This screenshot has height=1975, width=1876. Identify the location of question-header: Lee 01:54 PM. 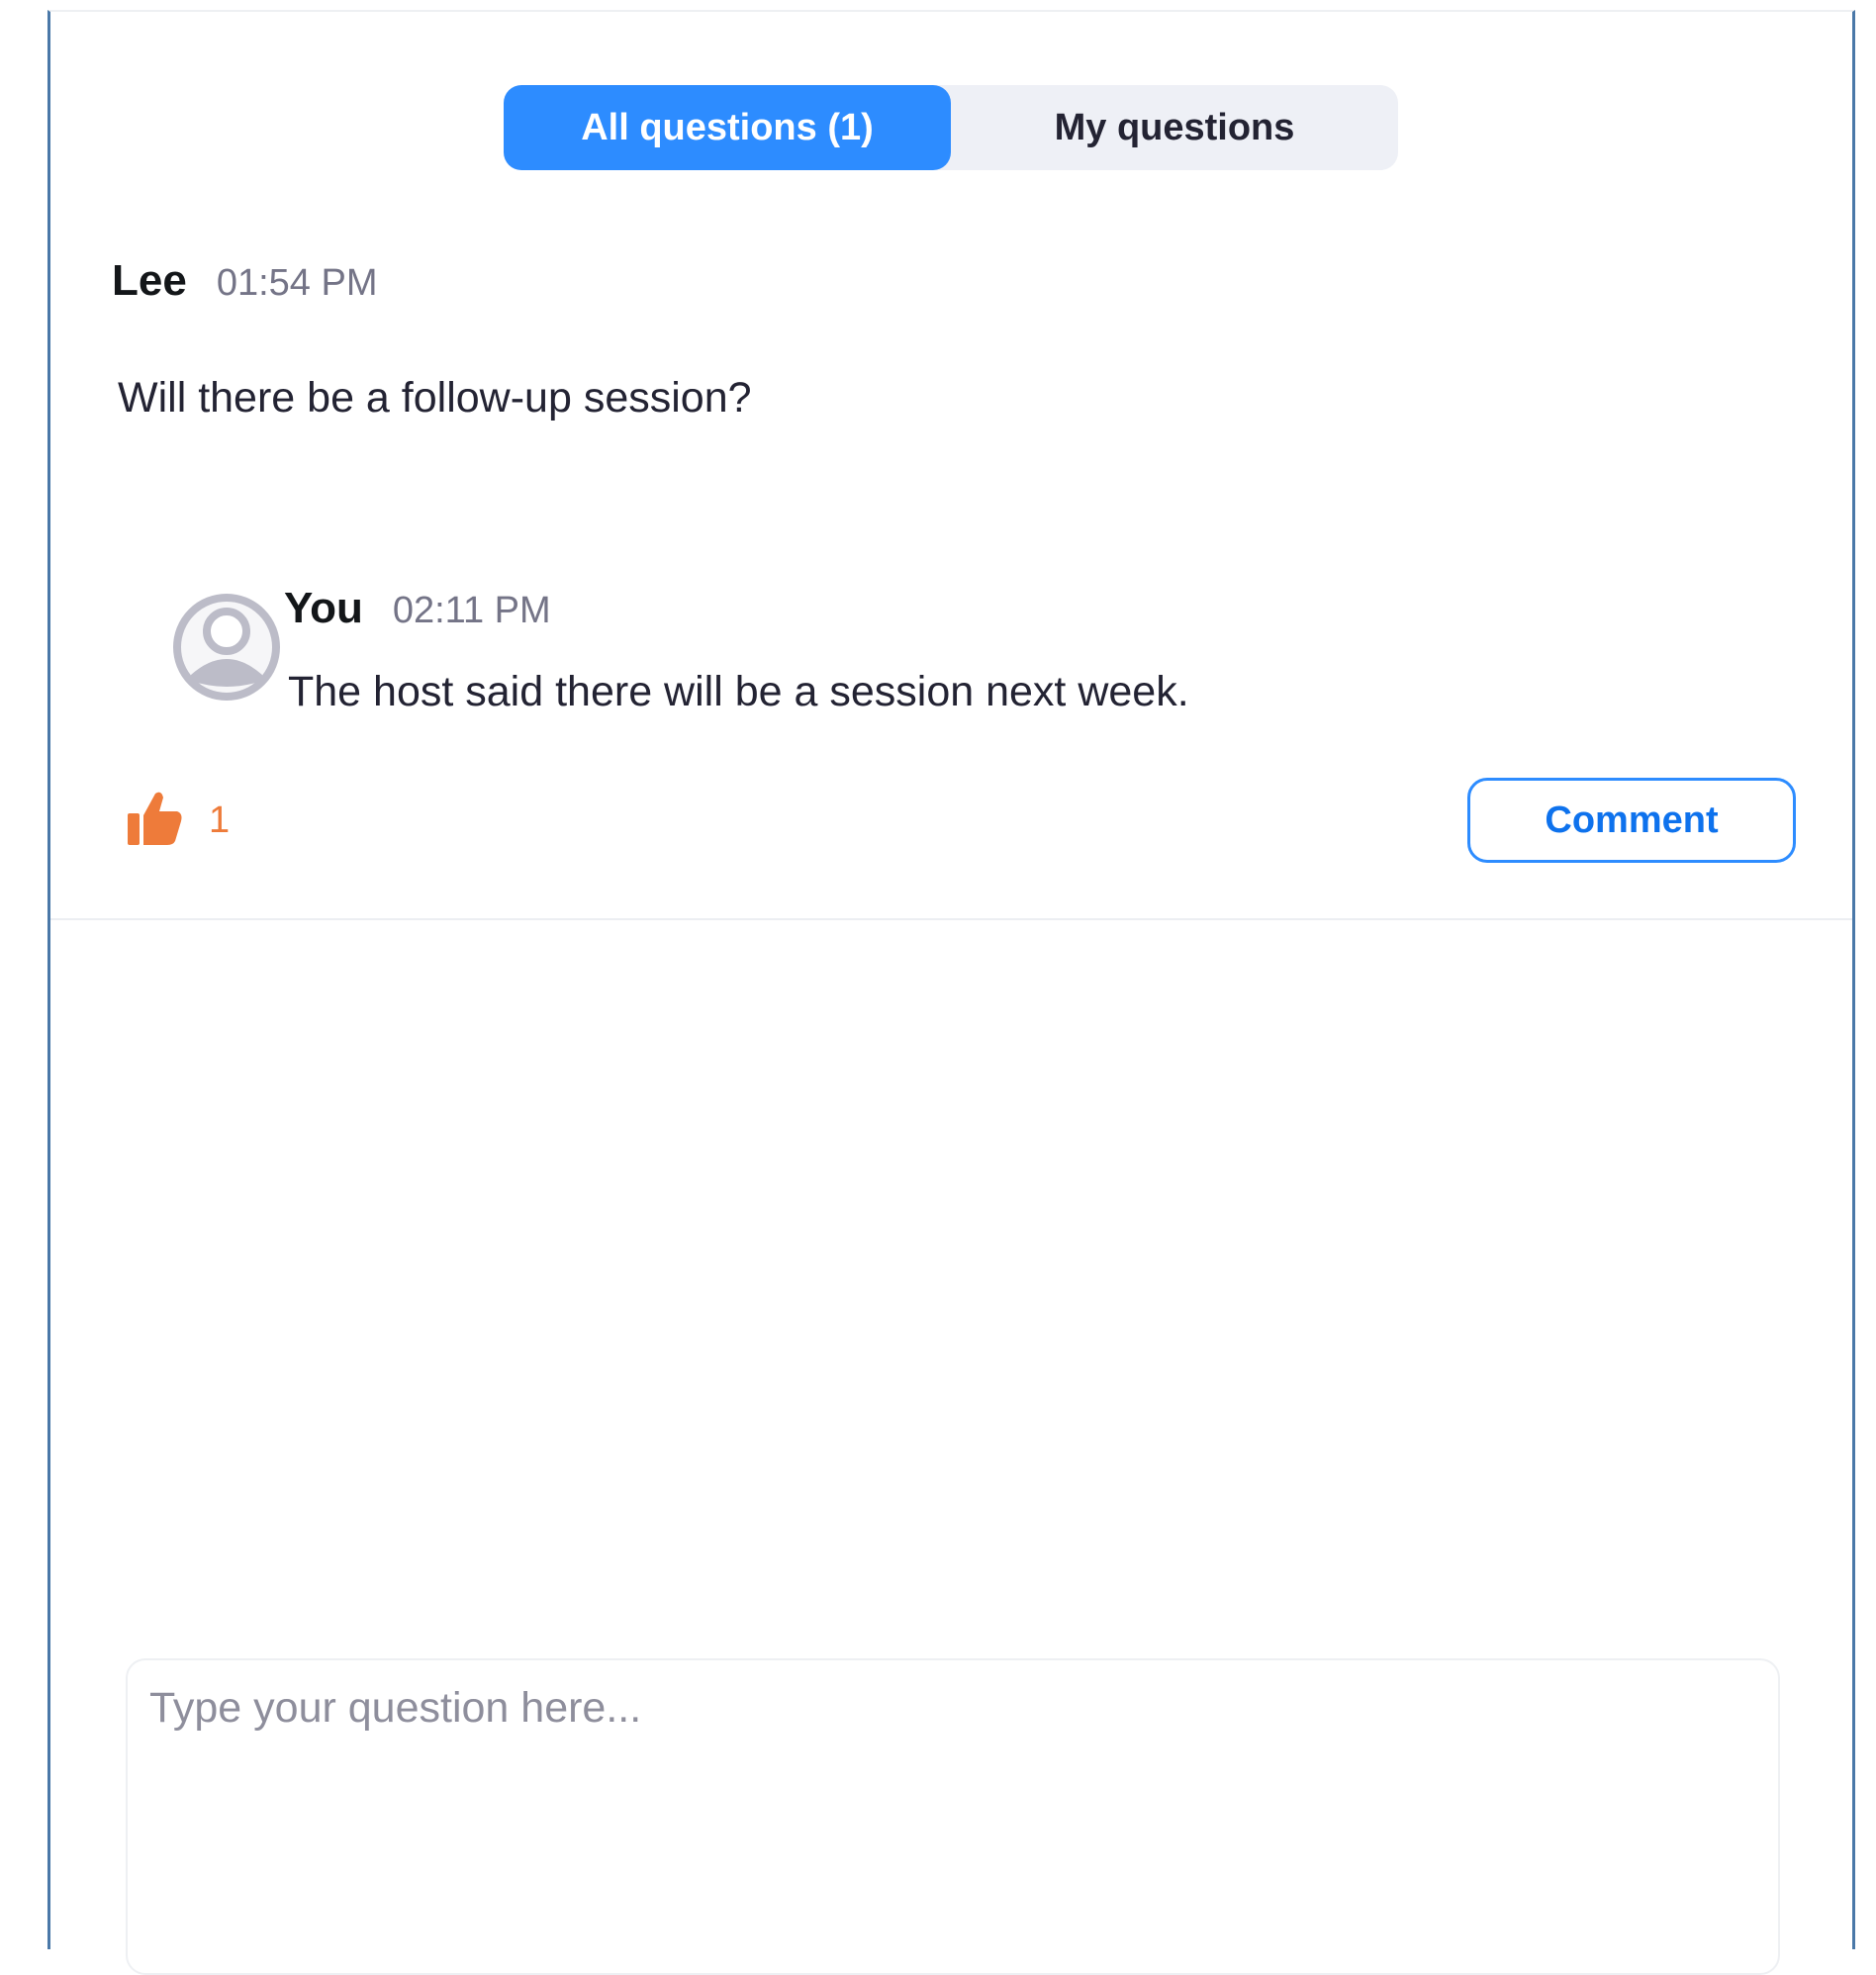
(244, 281).